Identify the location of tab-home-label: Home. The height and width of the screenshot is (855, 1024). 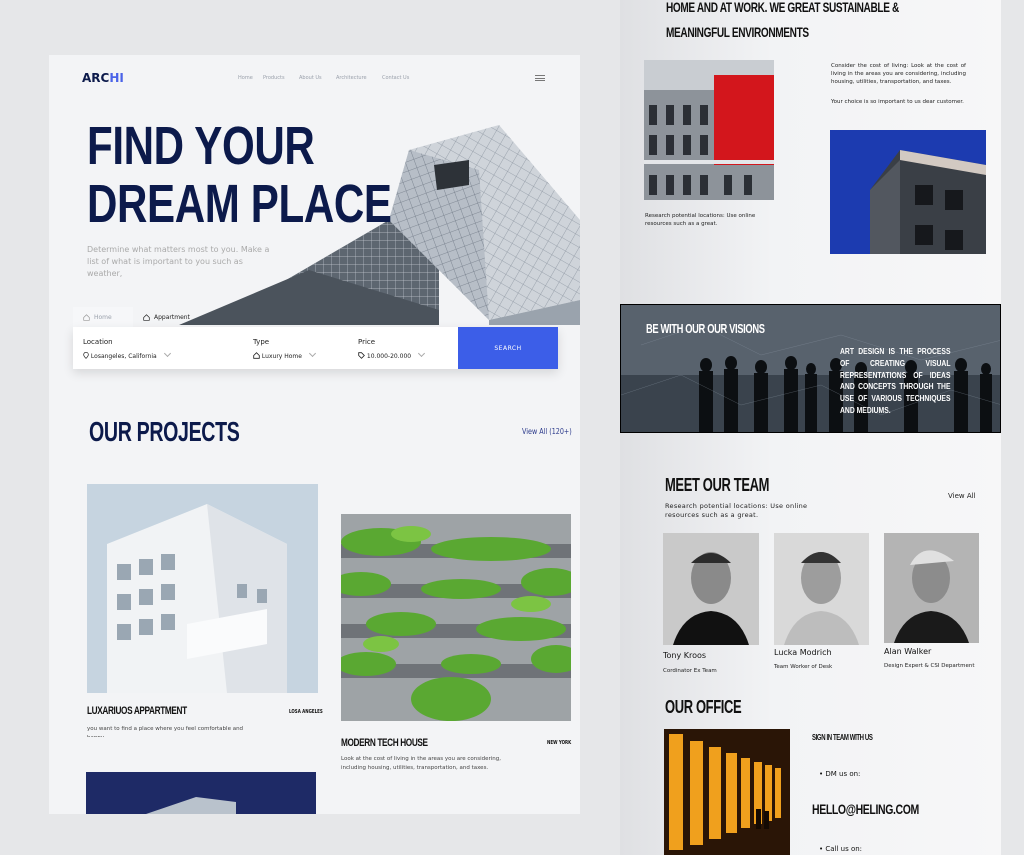
(103, 317).